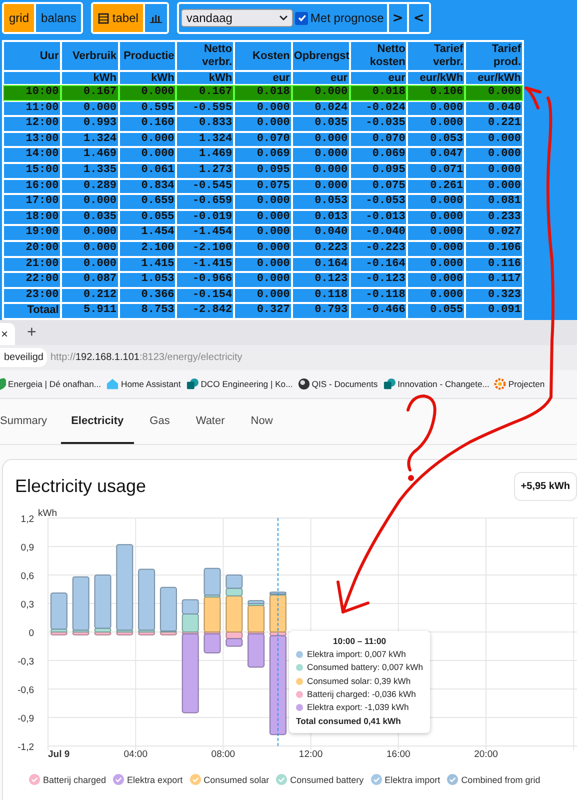 This screenshot has width=577, height=800. I want to click on tooltip-total: Total consumed 0,41 kWh, so click(349, 721).